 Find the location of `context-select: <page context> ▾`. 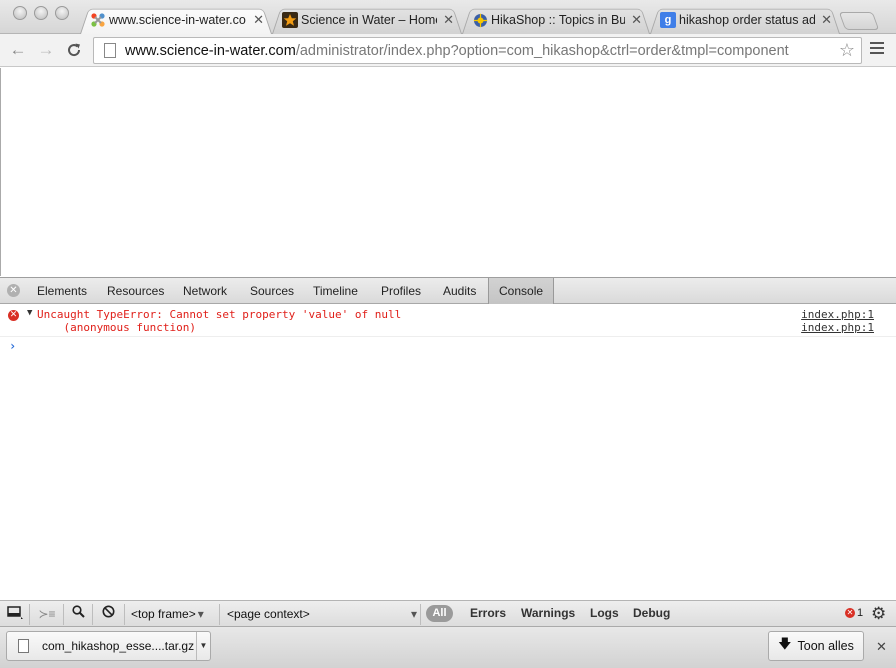

context-select: <page context> ▾ is located at coordinates (322, 614).